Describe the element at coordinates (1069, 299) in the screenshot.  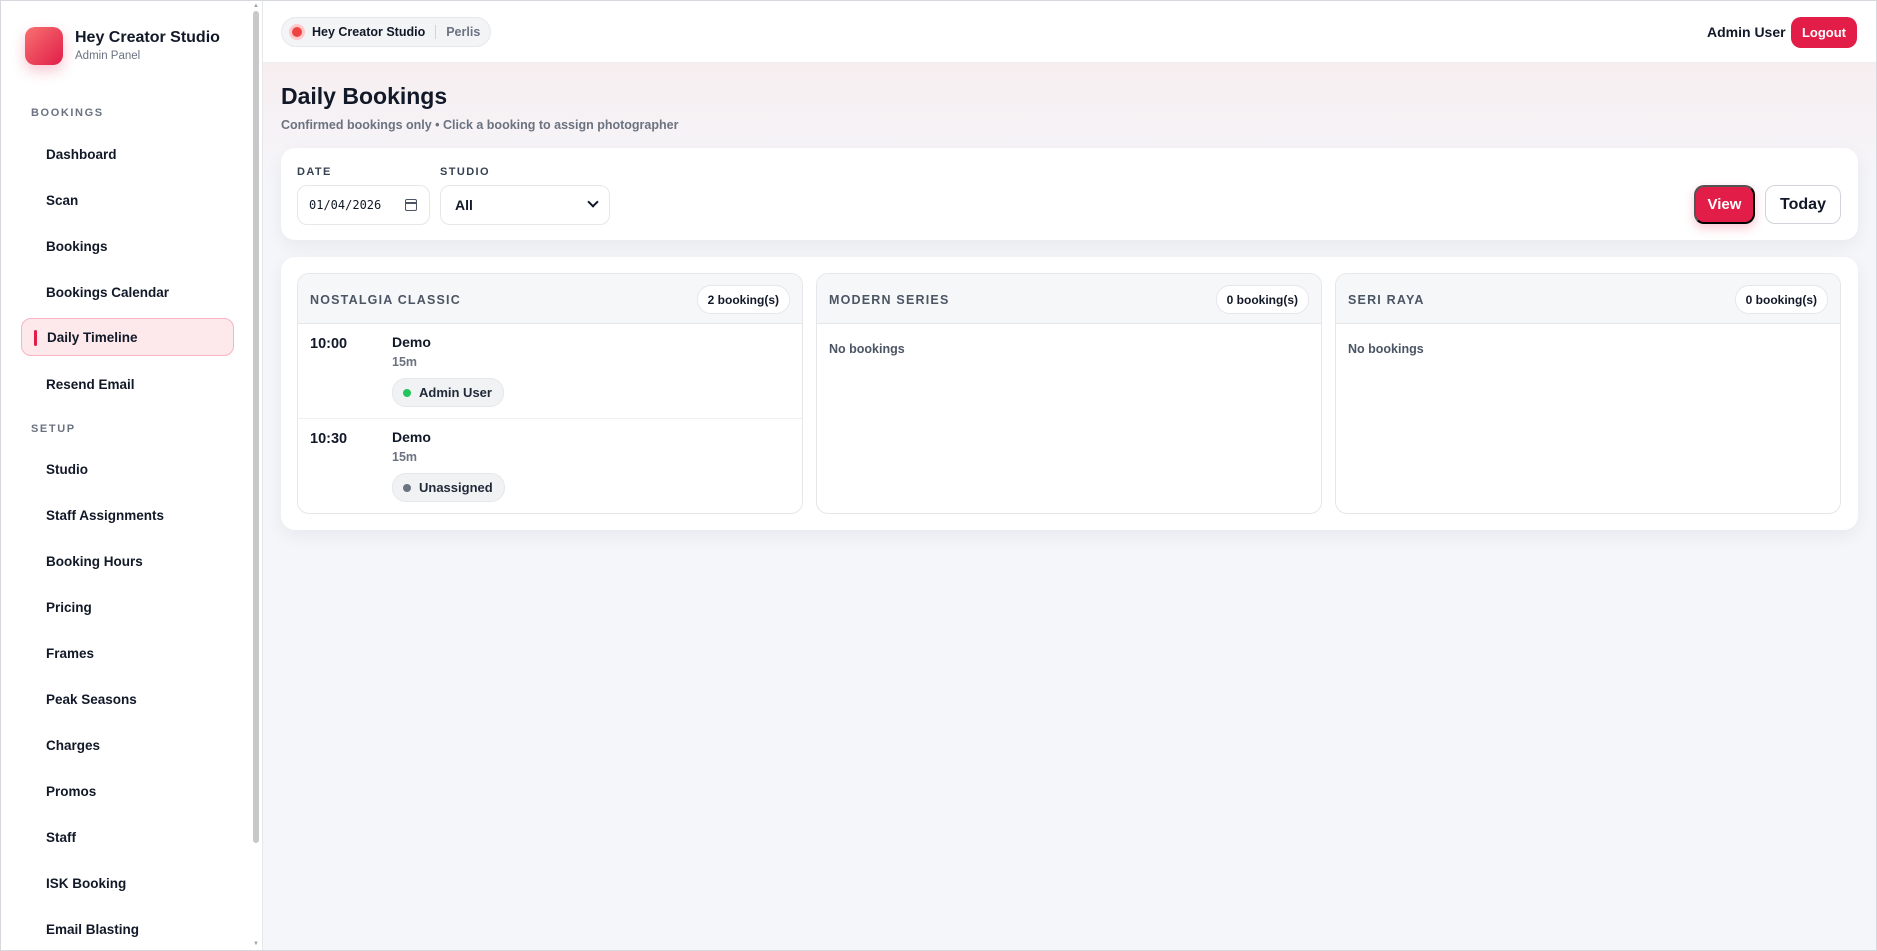
I see `column-header: MODERN SERIES 0 booking(s)` at that location.